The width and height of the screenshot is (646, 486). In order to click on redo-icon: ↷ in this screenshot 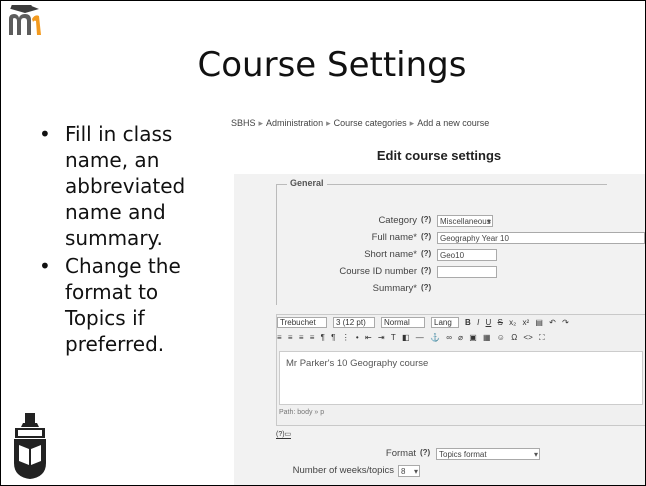, I will do `click(565, 322)`.